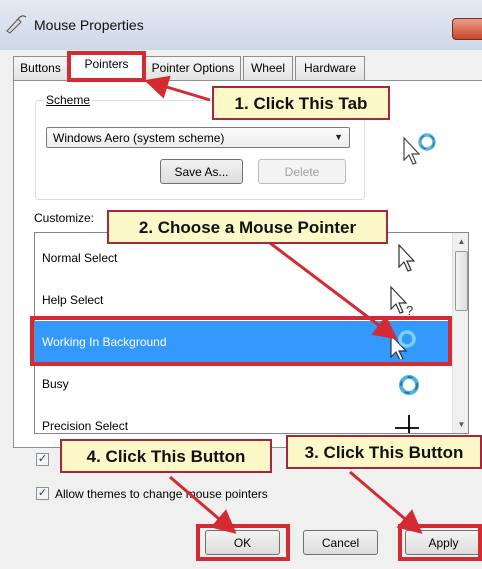  I want to click on callout-step-1: 1. Click This Tab, so click(301, 103).